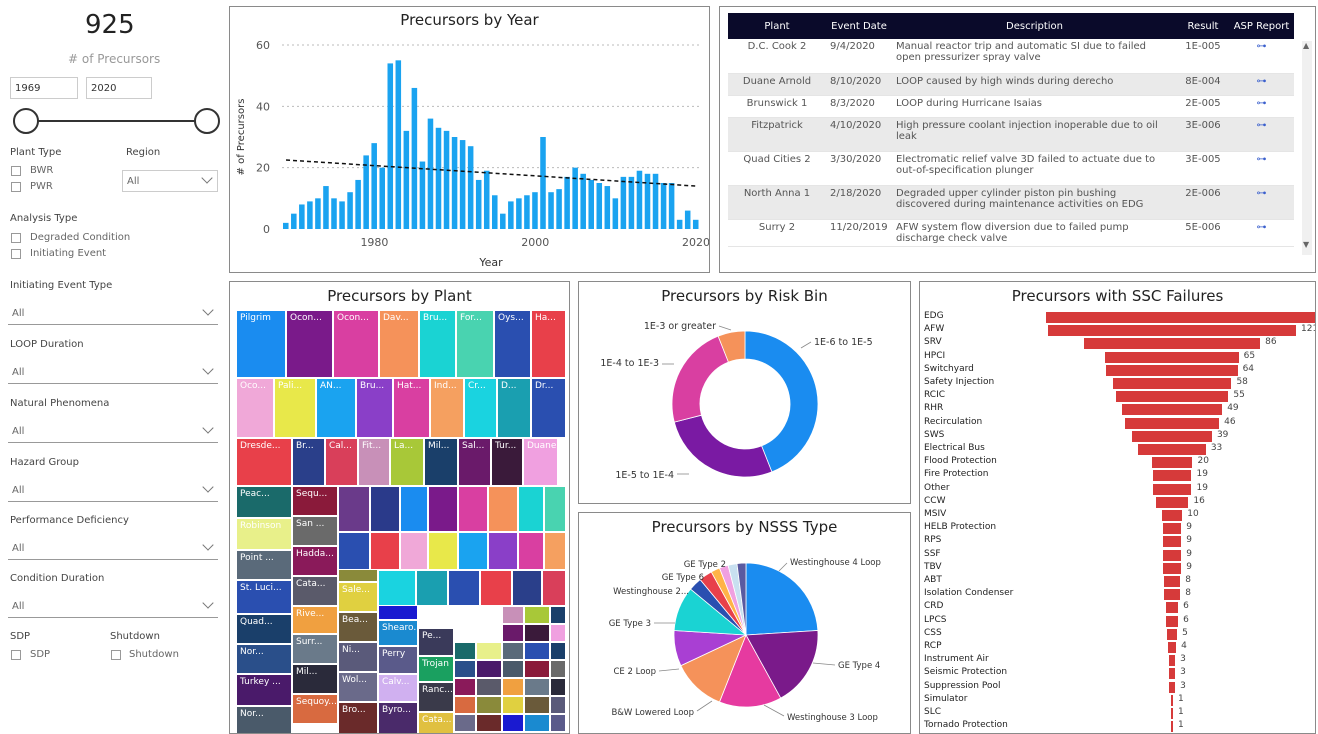 This screenshot has width=1318, height=734. I want to click on scroll-down-icon: ▼, so click(1306, 244).